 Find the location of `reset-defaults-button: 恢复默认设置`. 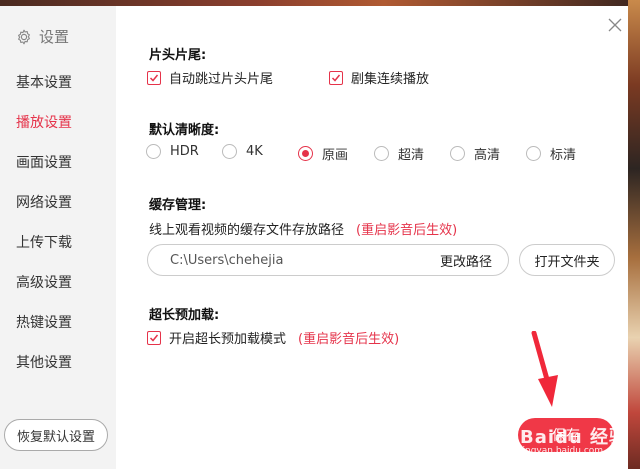

reset-defaults-button: 恢复默认设置 is located at coordinates (56, 435).